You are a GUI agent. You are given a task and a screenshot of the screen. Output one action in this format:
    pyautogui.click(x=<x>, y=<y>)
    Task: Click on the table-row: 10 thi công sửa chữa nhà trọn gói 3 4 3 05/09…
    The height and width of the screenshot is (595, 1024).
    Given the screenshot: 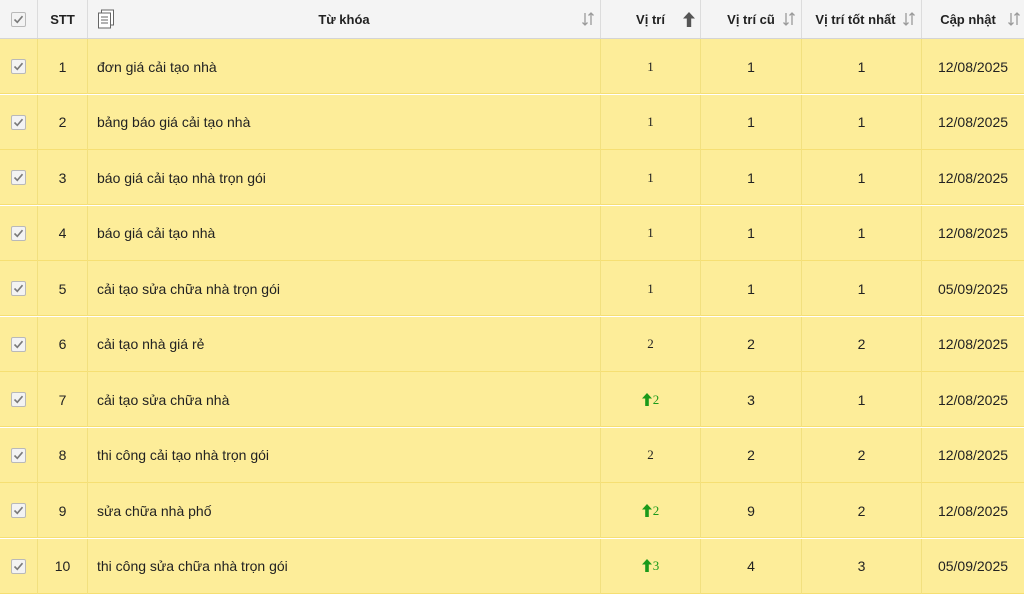 What is the action you would take?
    pyautogui.click(x=512, y=566)
    